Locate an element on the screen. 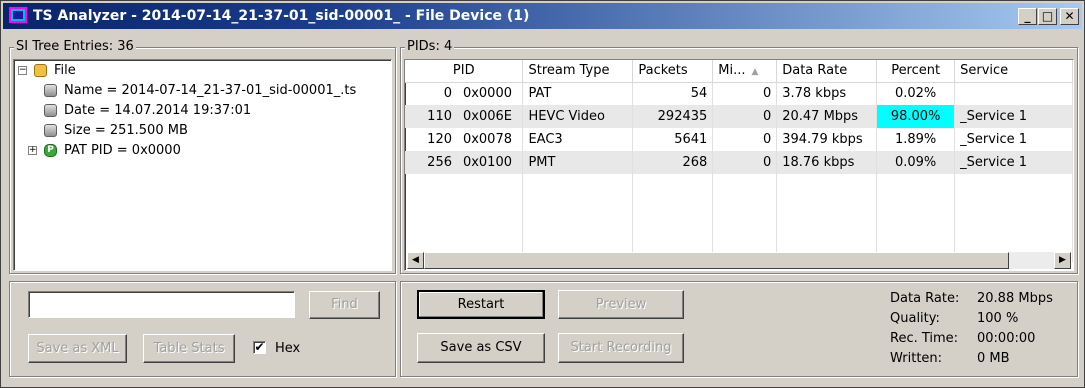 This screenshot has height=388, width=1085. data-rate-label: Data Rate: is located at coordinates (925, 298).